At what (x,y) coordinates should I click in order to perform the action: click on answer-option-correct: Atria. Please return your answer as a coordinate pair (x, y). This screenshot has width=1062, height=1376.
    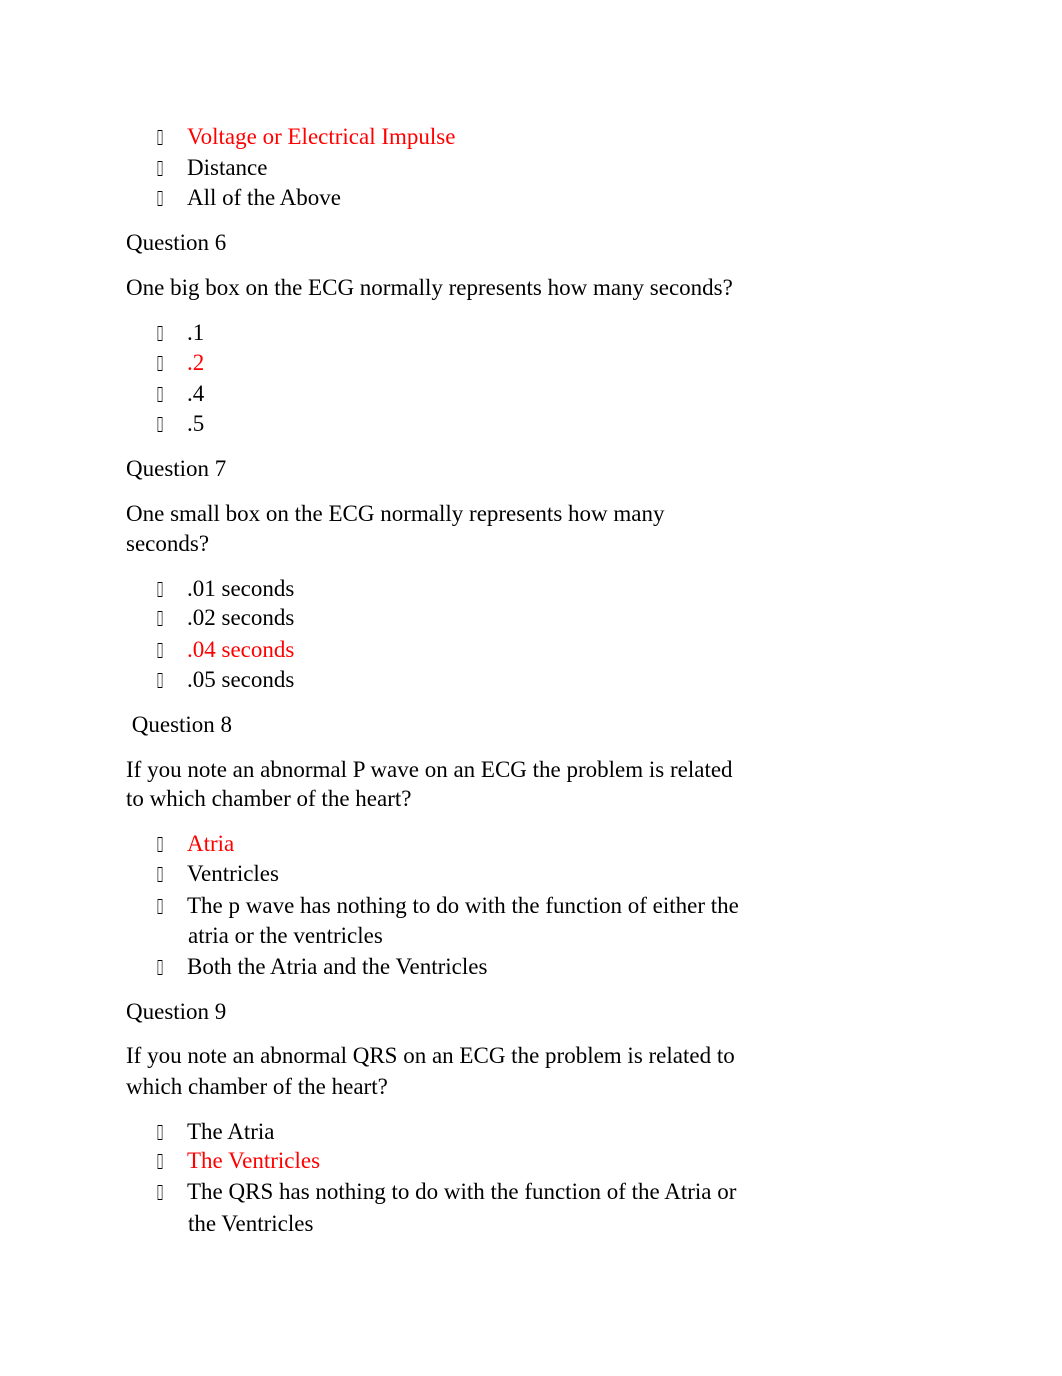
    Looking at the image, I should click on (195, 844).